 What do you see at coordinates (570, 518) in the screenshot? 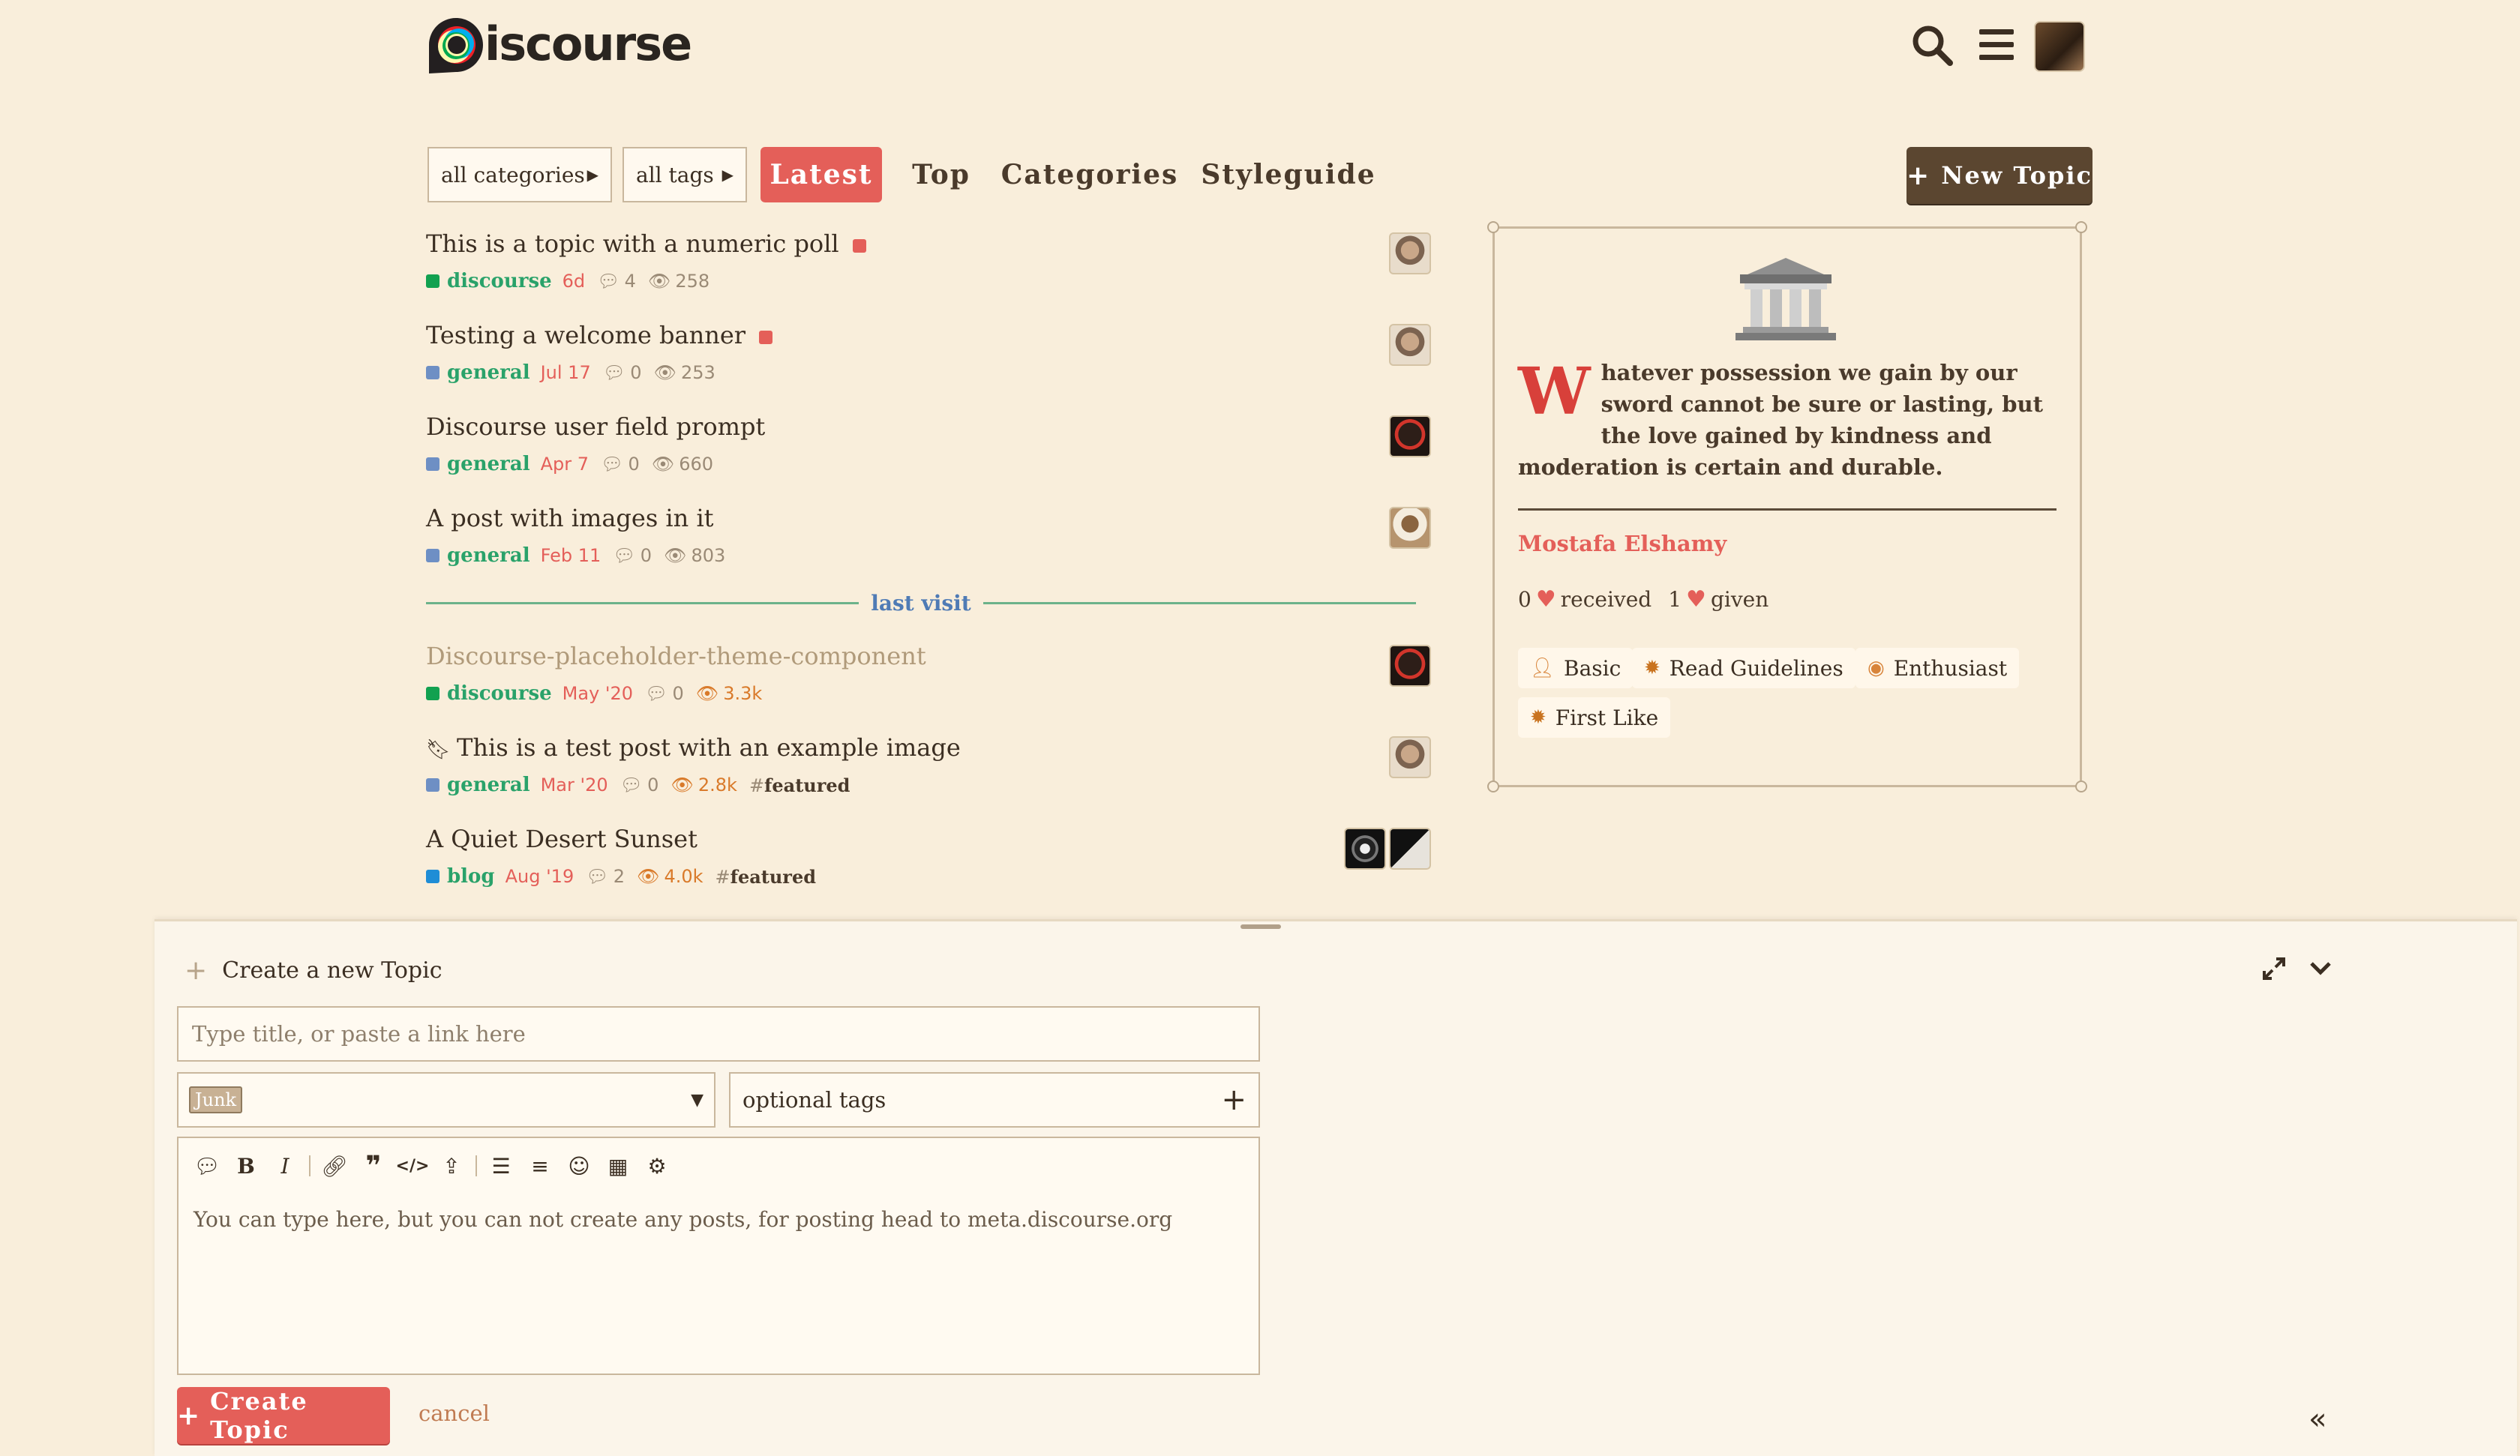
I see `topic-title: A post with images in it` at bounding box center [570, 518].